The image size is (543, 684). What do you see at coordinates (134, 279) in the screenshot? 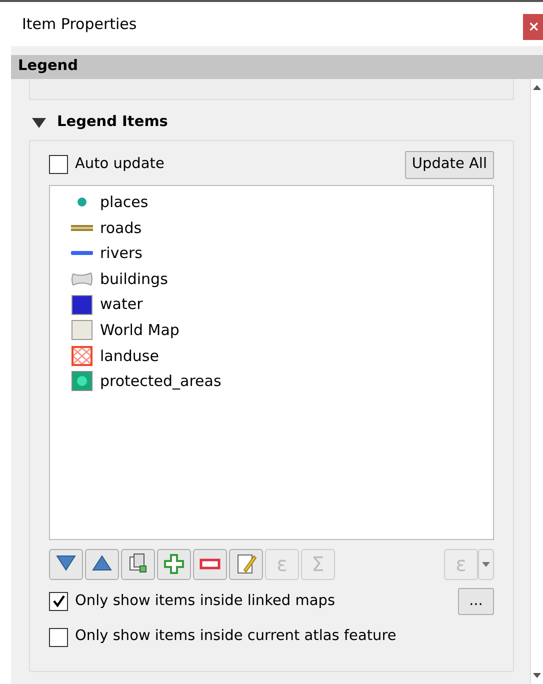
I see `legend-item-label: buildings` at bounding box center [134, 279].